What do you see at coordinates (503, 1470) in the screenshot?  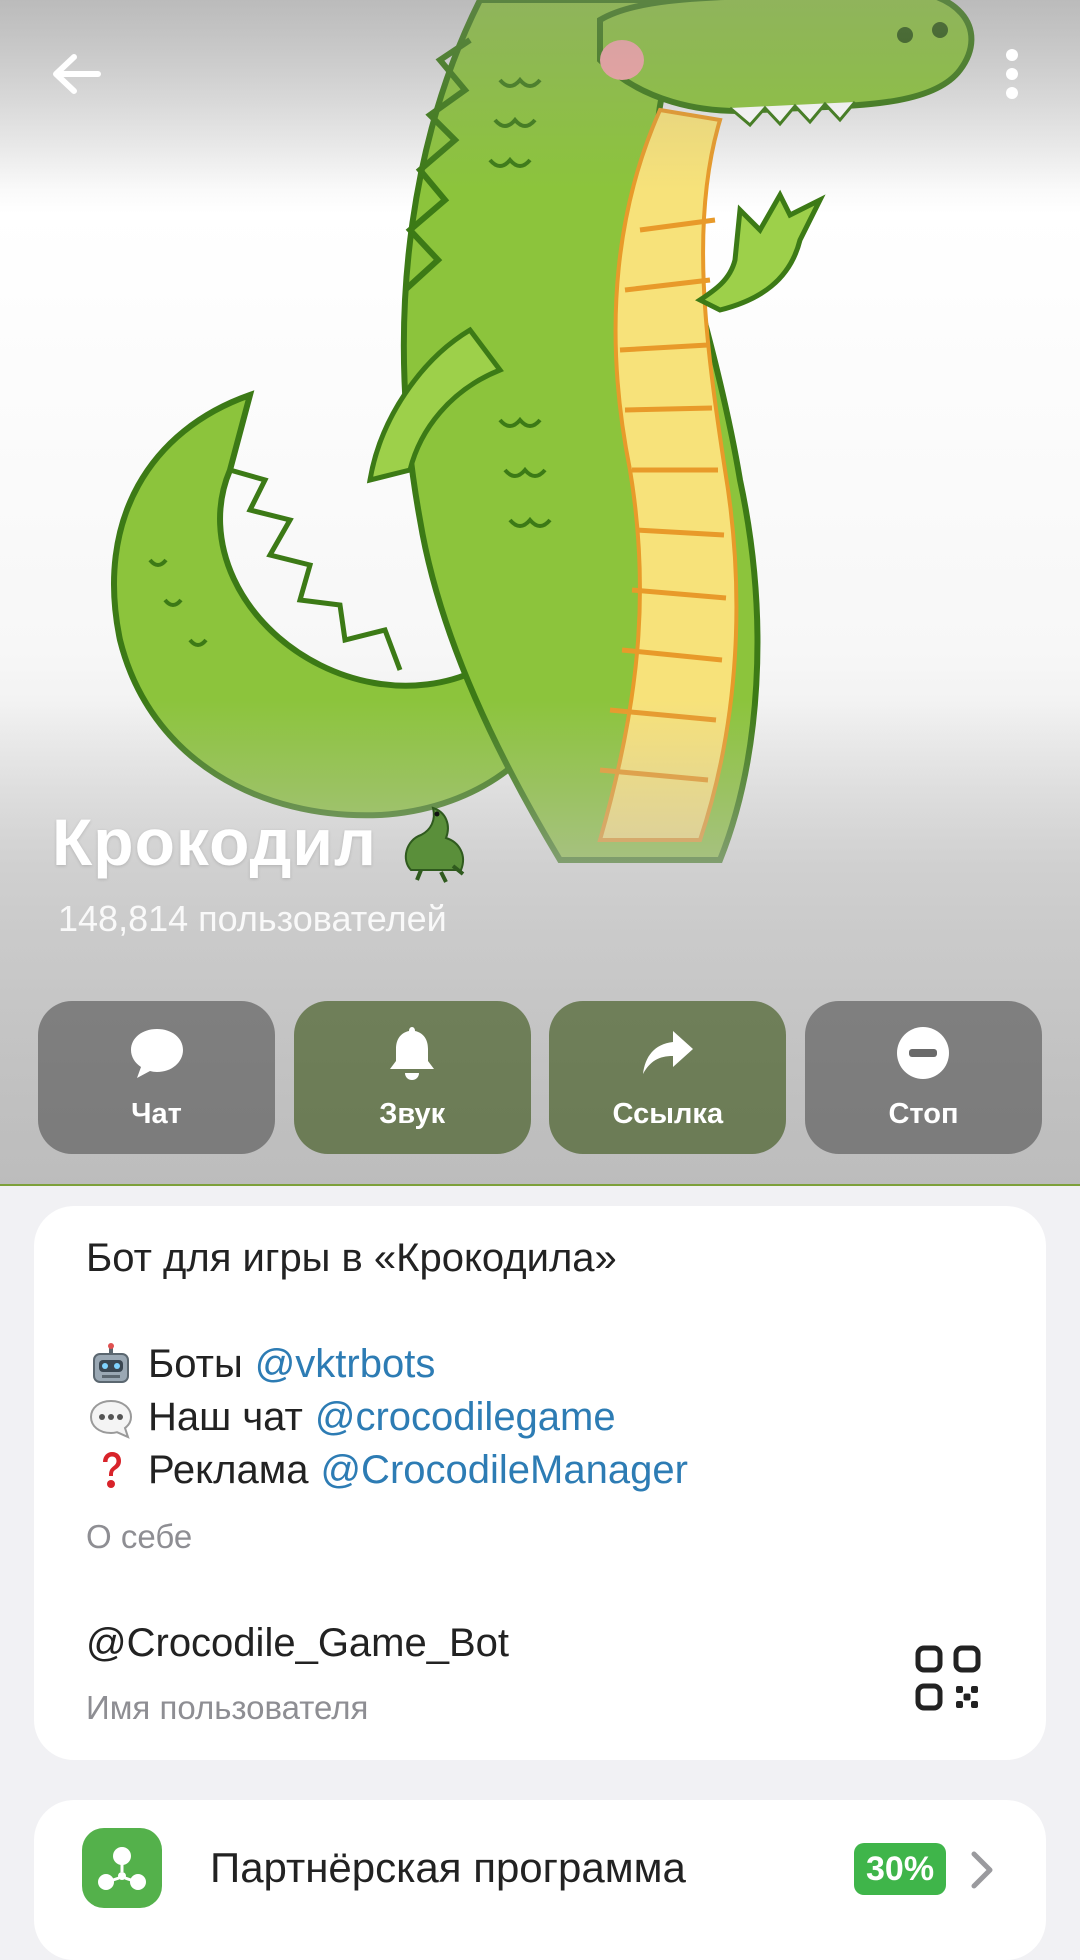 I see `crocodilemanager-link: @CrocodileManager` at bounding box center [503, 1470].